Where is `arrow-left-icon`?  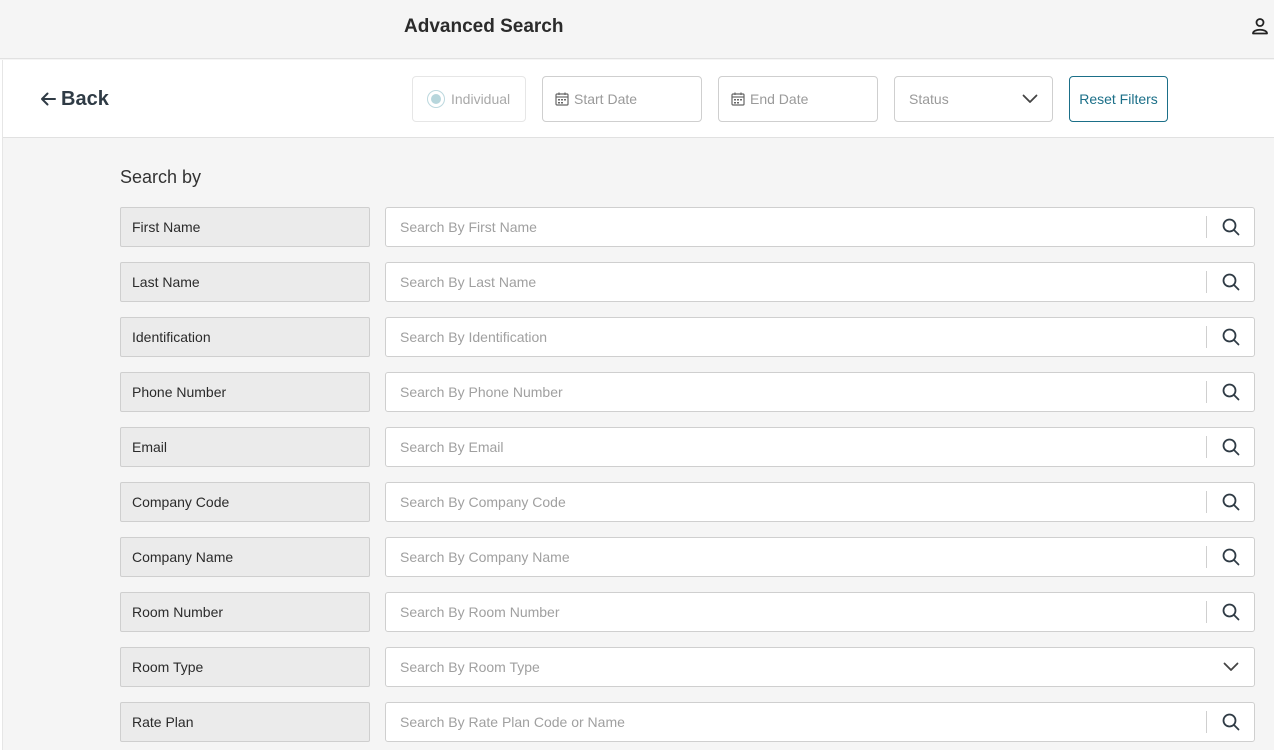
arrow-left-icon is located at coordinates (48, 99).